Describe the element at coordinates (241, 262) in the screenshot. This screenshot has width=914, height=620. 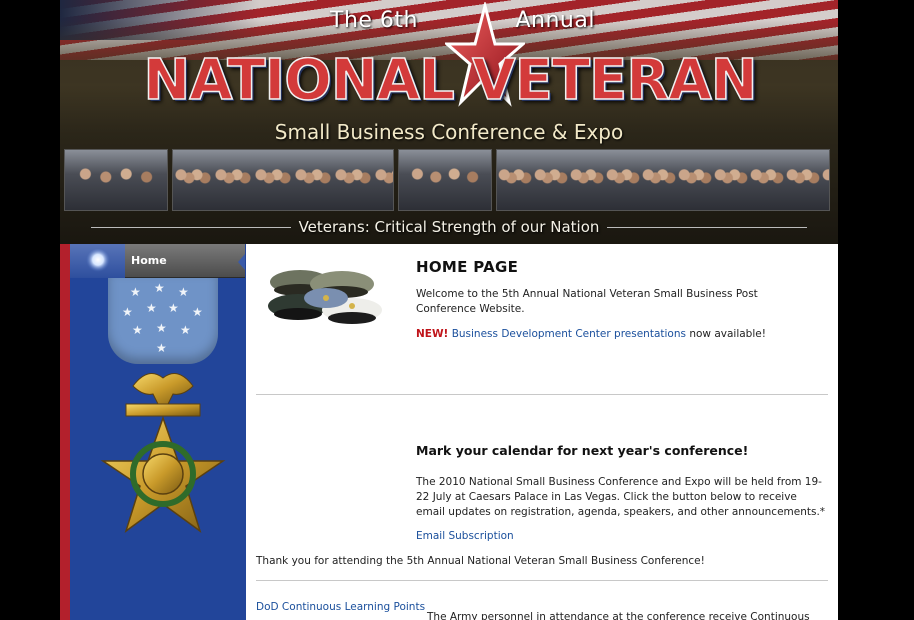
I see `nav-pointer-icon` at that location.